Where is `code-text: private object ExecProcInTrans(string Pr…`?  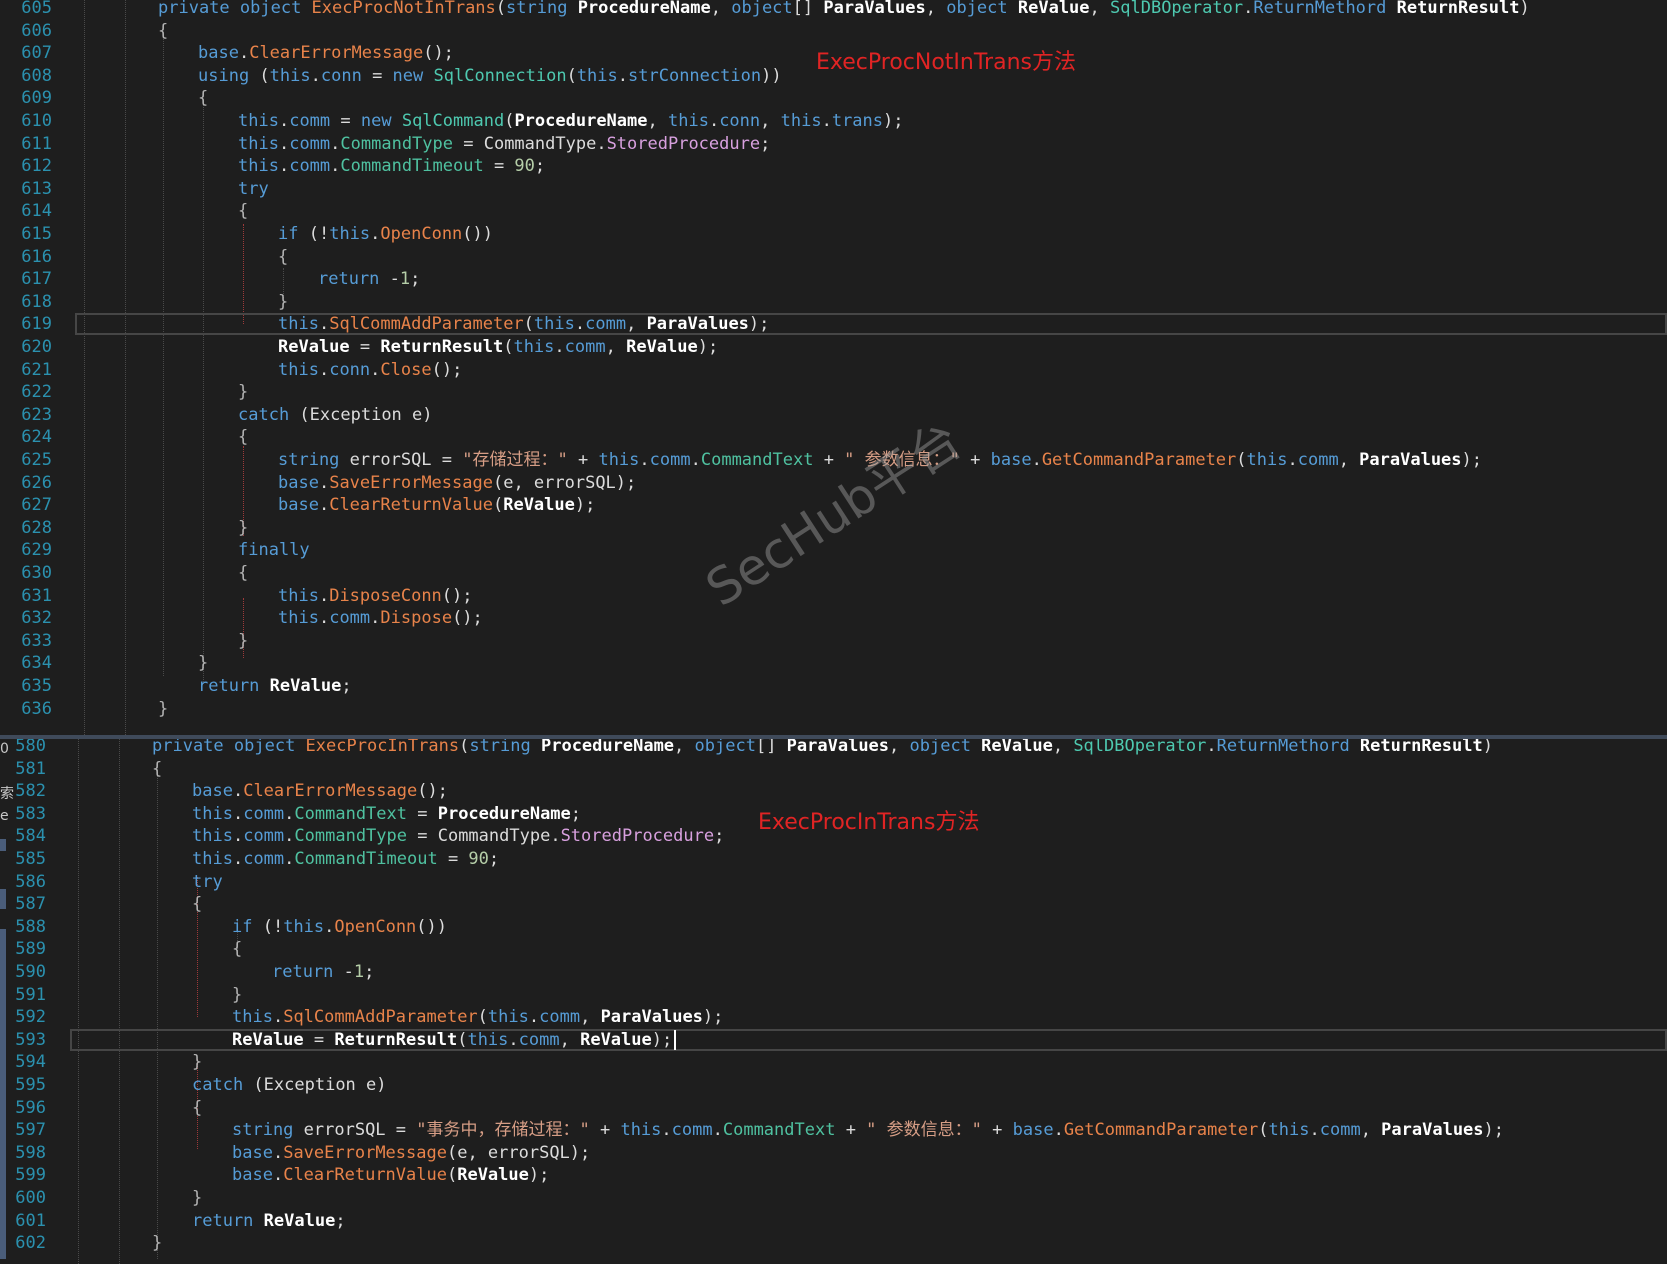
code-text: private object ExecProcInTrans(string Pr… is located at coordinates (822, 748).